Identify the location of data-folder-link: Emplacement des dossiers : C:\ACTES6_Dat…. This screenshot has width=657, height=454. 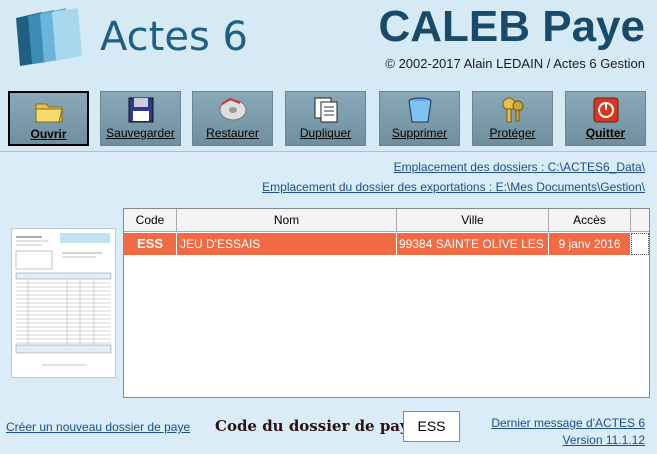
(519, 167).